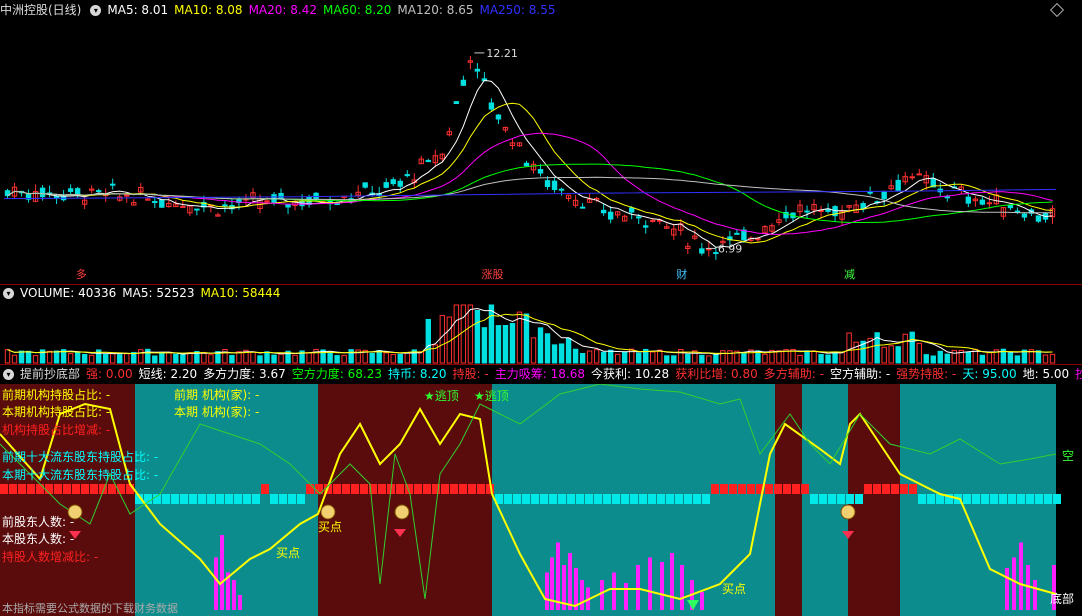 The image size is (1082, 616). What do you see at coordinates (8, 293) in the screenshot?
I see `volume-chevron-icon: ▾` at bounding box center [8, 293].